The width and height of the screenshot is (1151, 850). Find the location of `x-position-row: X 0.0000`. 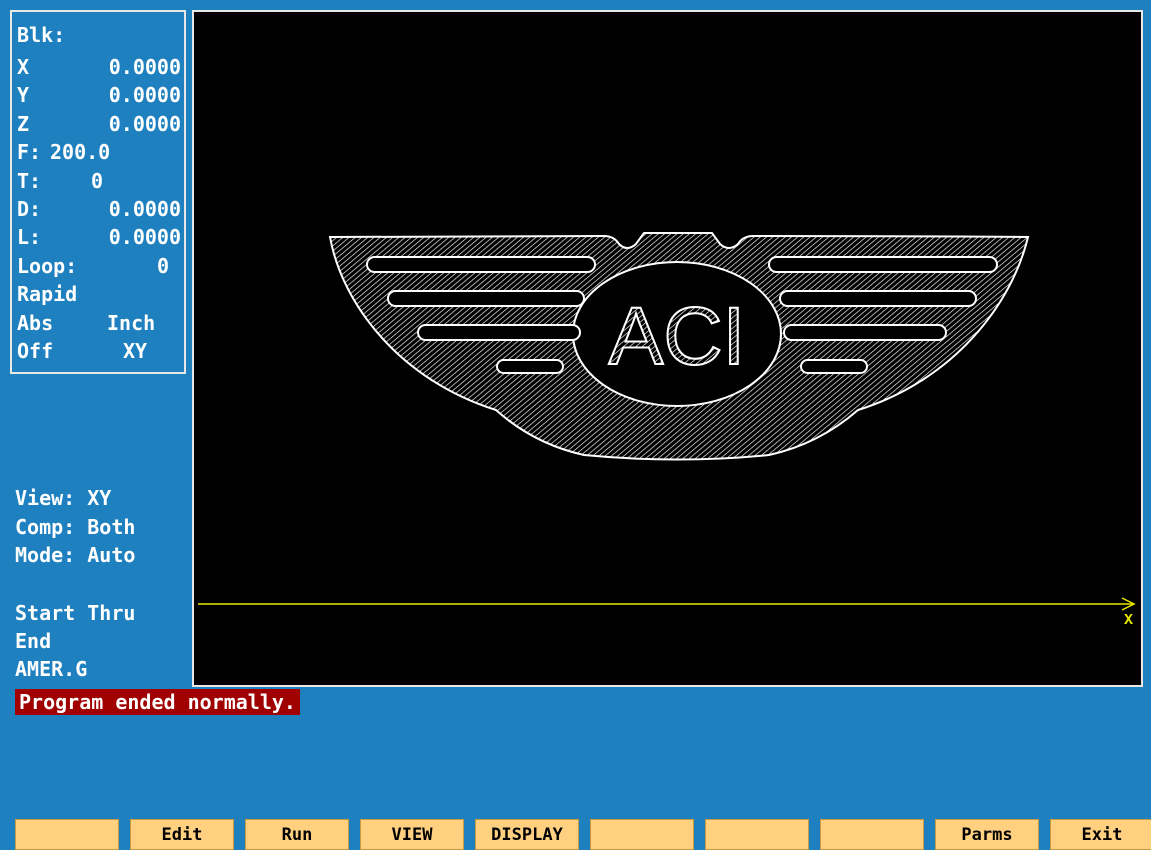

x-position-row: X 0.0000 is located at coordinates (99, 67).